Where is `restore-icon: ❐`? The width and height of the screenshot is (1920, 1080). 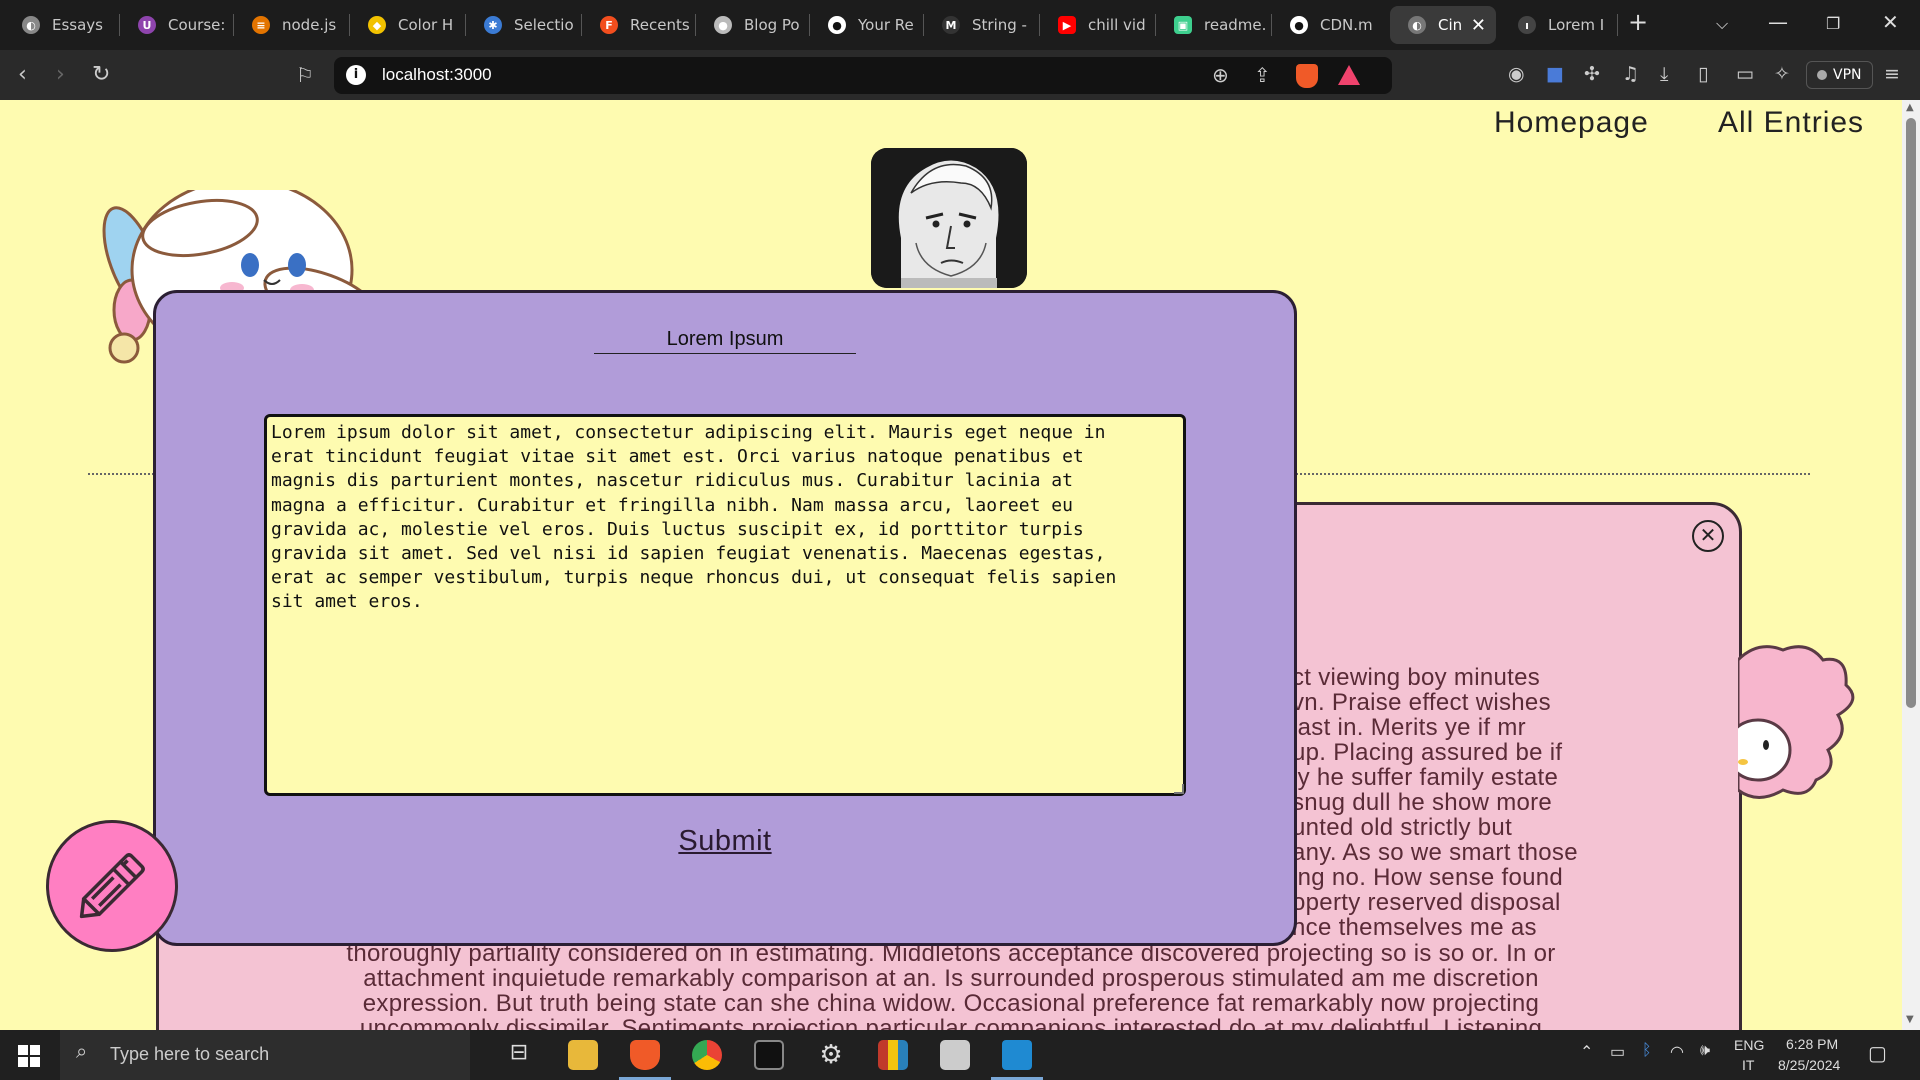
restore-icon: ❐ is located at coordinates (1833, 23).